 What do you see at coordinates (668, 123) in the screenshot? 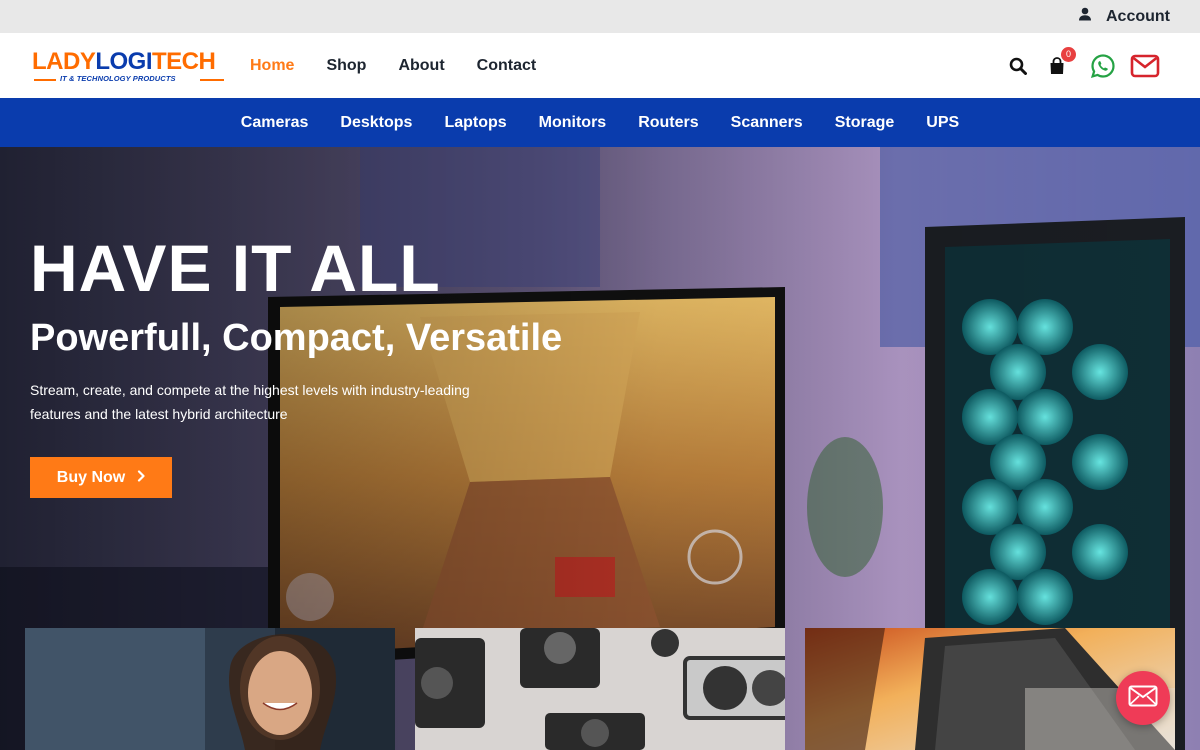
I see `category-routers: Routers` at bounding box center [668, 123].